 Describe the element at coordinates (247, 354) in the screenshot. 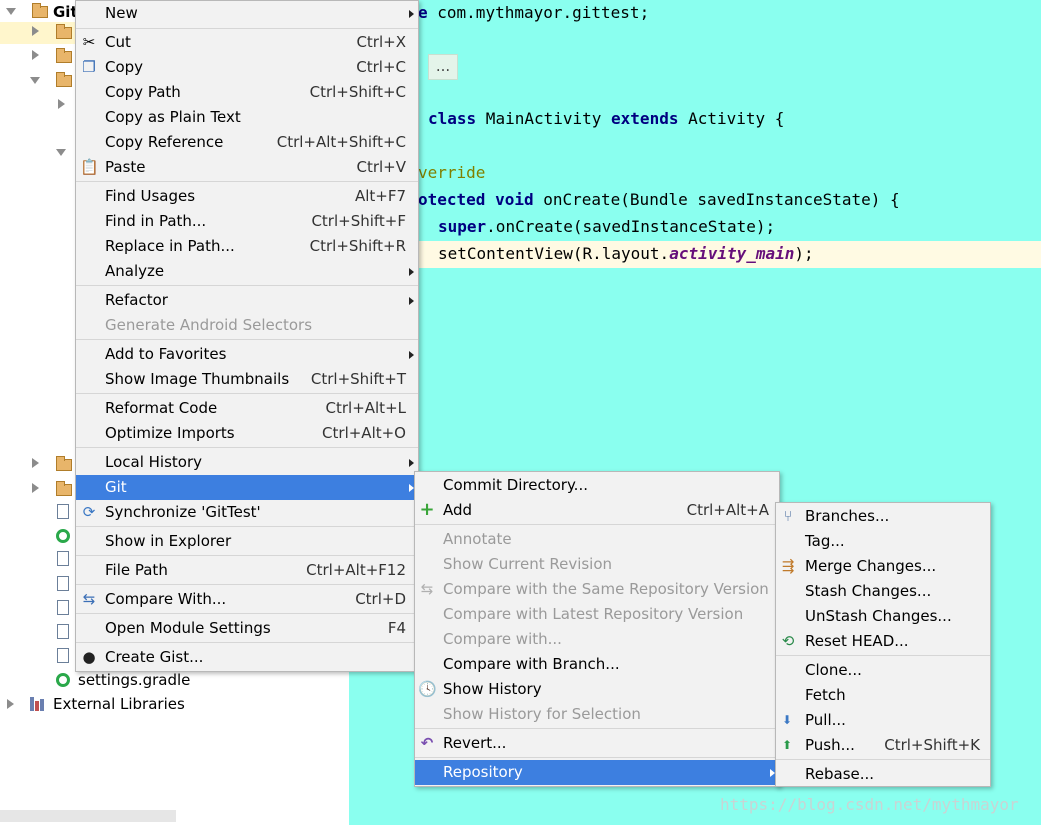

I see `menu-item-add-to-favorites: Add to Favorites` at that location.